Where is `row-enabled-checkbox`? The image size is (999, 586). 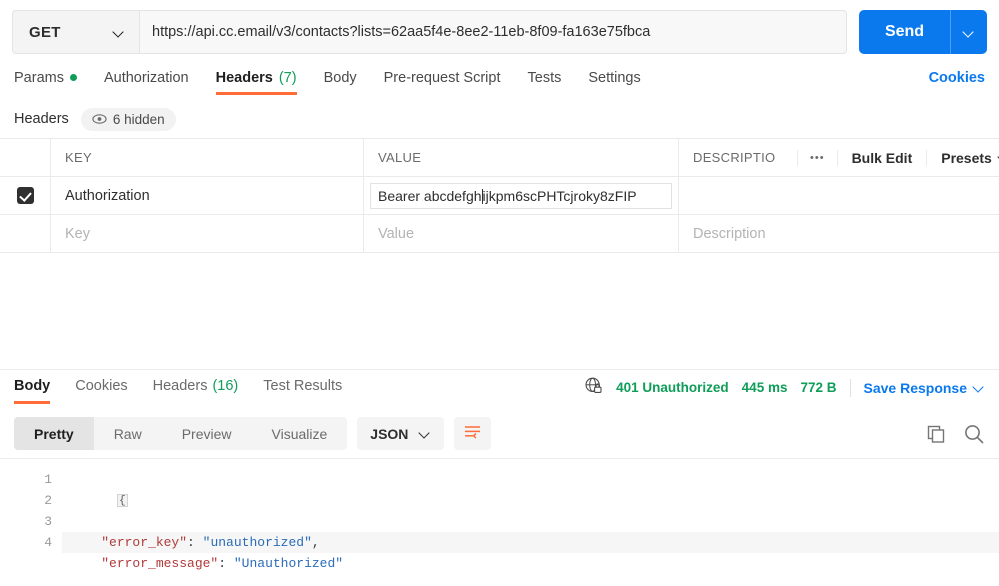 row-enabled-checkbox is located at coordinates (25, 195).